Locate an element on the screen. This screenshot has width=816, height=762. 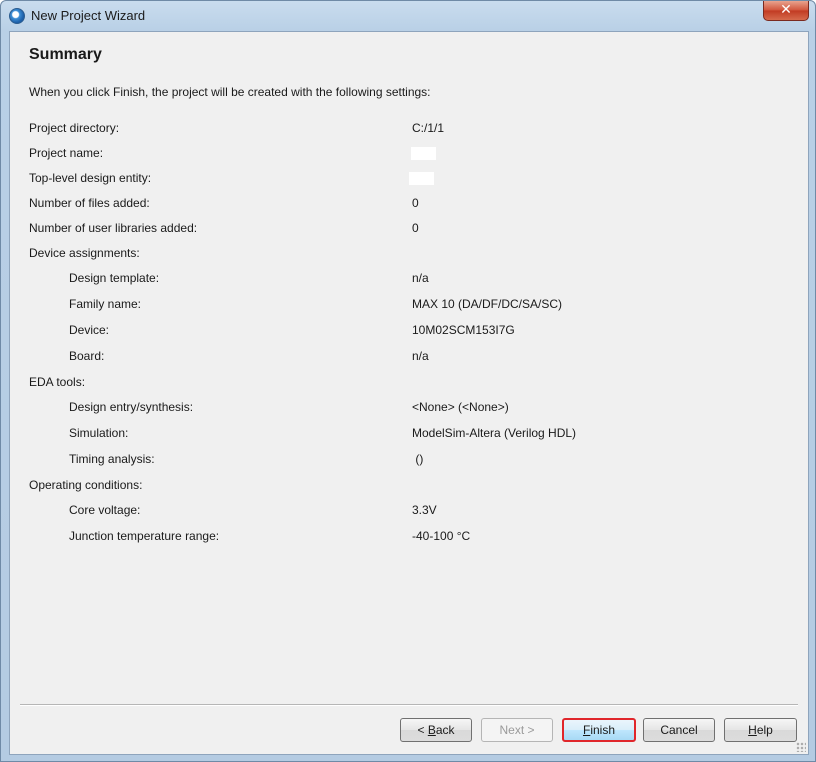
help-button: Help is located at coordinates (760, 730).